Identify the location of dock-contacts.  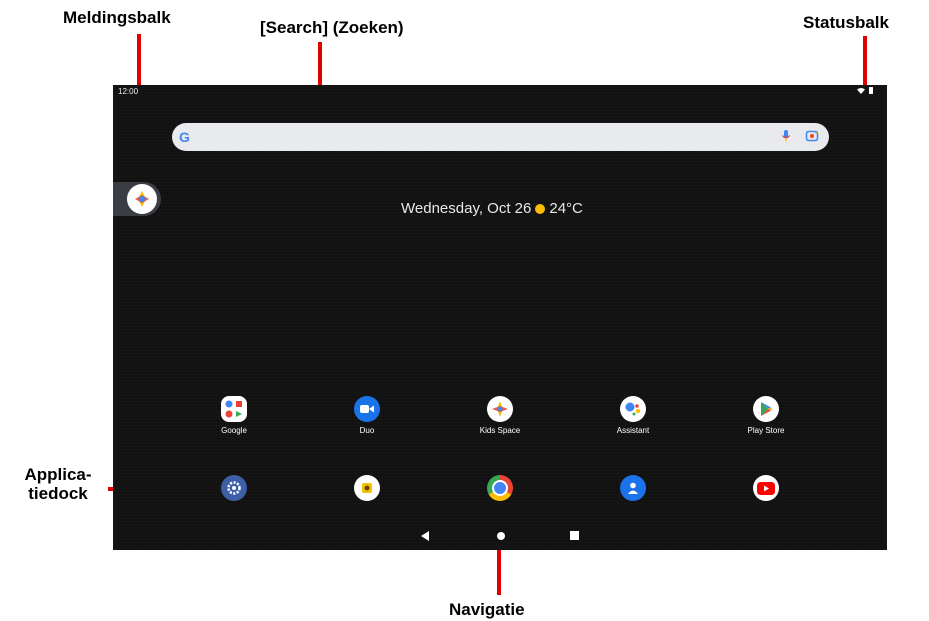
(633, 488).